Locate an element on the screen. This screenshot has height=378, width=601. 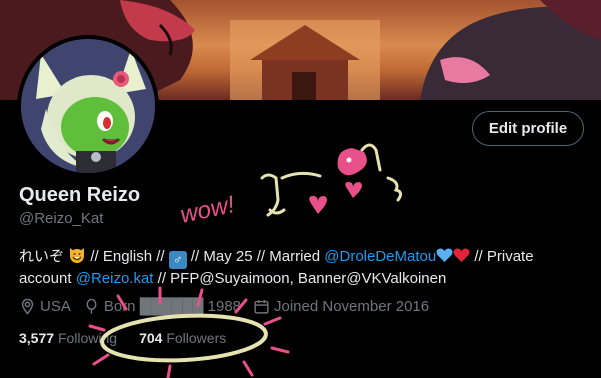
user-handle: @Reizo_Kat is located at coordinates (61, 218).